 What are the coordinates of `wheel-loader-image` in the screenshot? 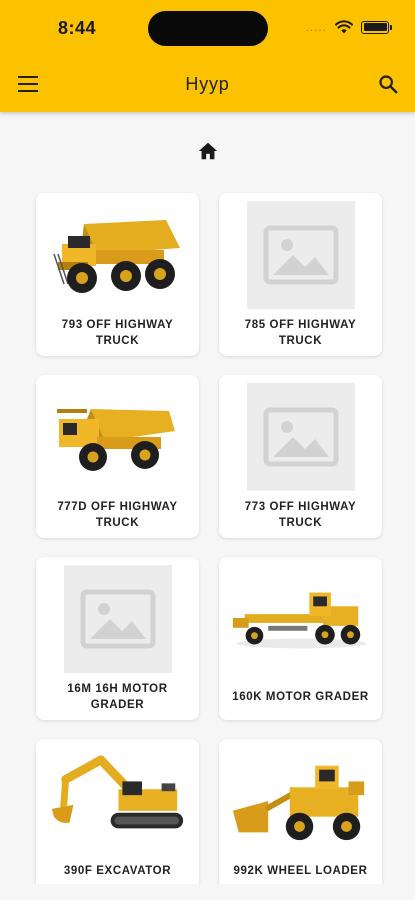 It's located at (300, 801).